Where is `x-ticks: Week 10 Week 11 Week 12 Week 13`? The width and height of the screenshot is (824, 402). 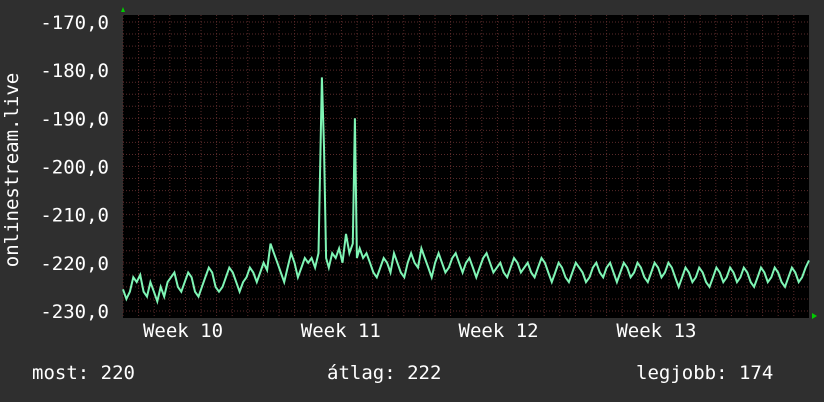 x-ticks: Week 10 Week 11 Week 12 Week 13 is located at coordinates (419, 331).